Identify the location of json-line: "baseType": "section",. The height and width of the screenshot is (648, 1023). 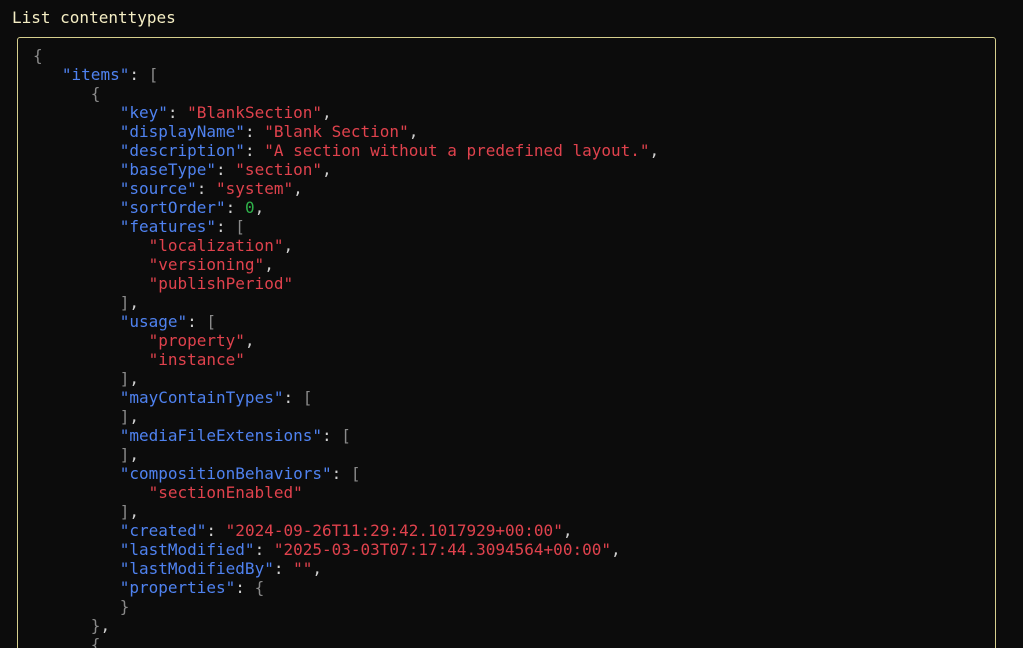
(346, 169).